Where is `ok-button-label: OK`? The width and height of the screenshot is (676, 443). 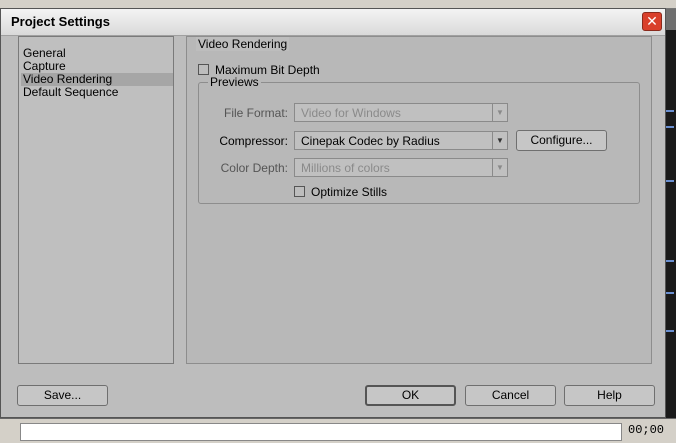
ok-button-label: OK is located at coordinates (410, 395).